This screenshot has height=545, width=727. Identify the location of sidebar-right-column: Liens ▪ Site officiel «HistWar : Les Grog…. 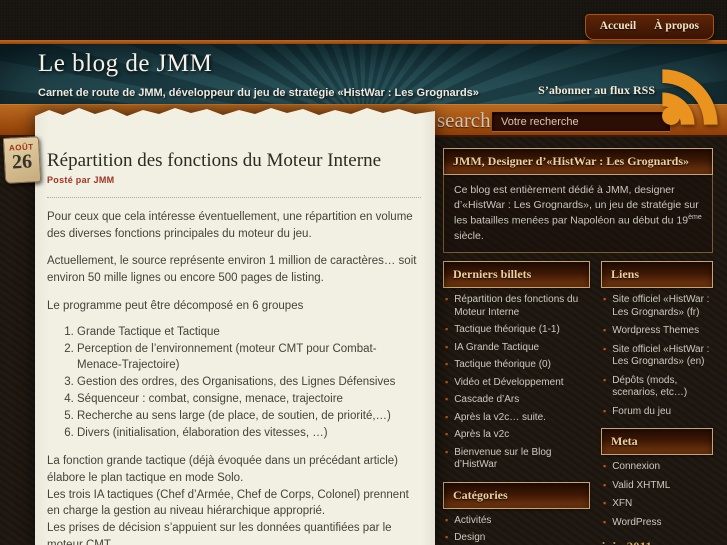
(657, 403).